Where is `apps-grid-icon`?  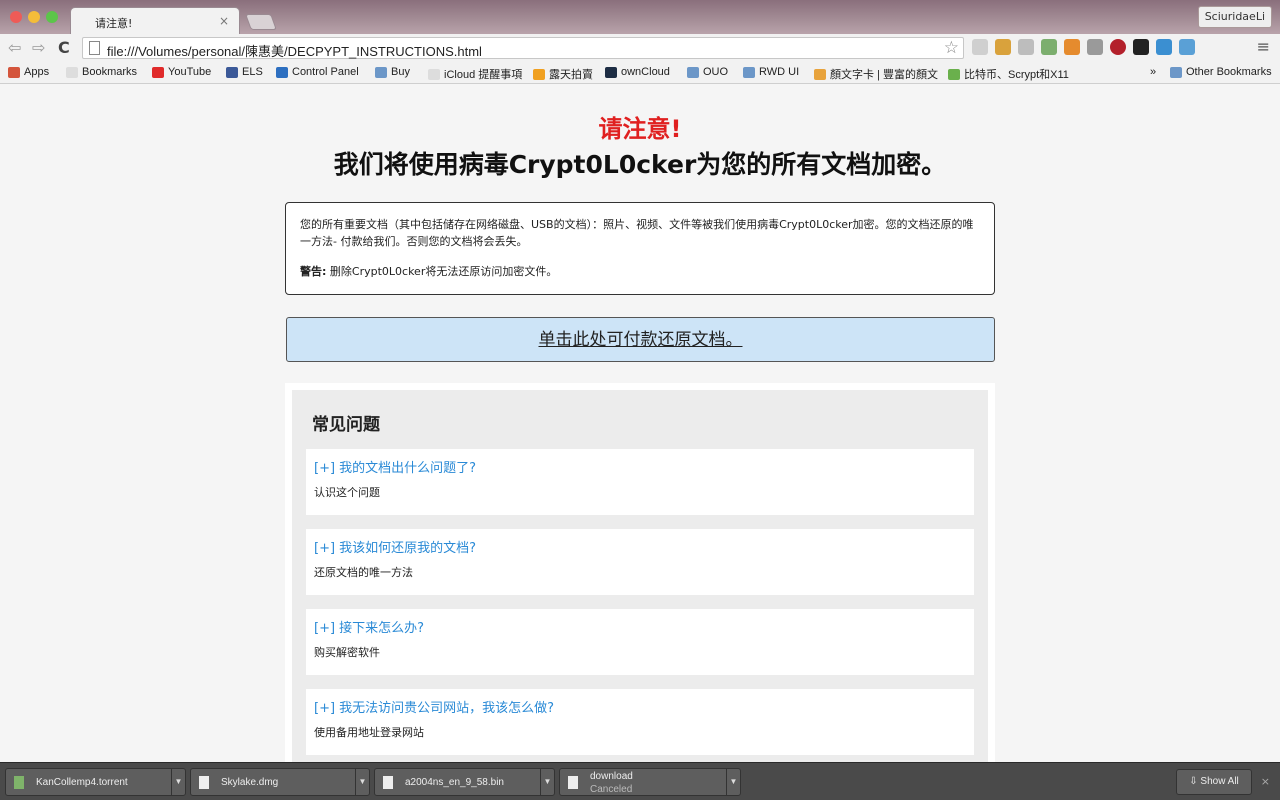 apps-grid-icon is located at coordinates (14, 72).